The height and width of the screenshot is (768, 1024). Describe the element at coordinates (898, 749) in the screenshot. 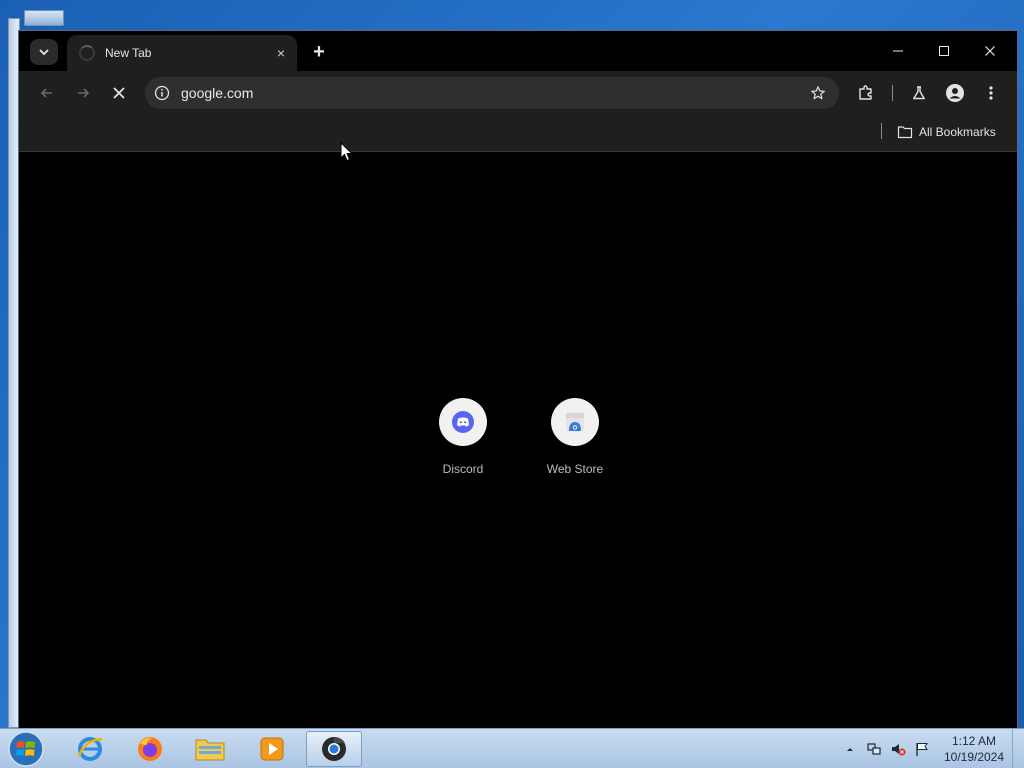

I see `volume-muted-icon` at that location.